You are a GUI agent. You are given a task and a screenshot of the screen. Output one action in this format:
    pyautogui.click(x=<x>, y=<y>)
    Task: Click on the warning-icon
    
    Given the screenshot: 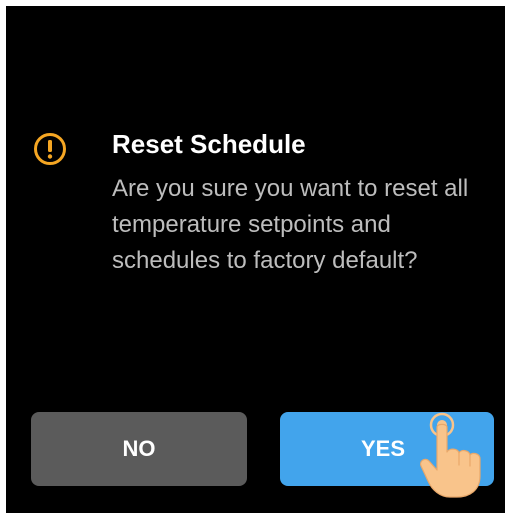 What is the action you would take?
    pyautogui.click(x=50, y=149)
    